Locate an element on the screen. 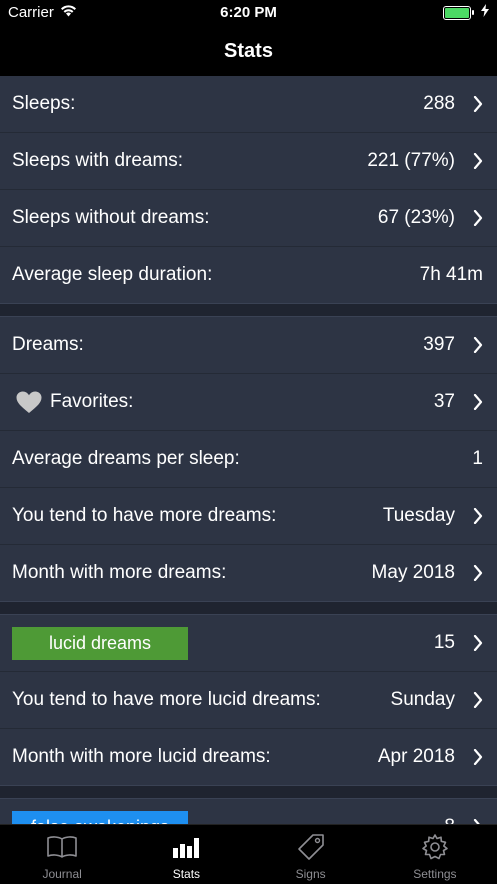  tab-settings: Settings is located at coordinates (435, 854).